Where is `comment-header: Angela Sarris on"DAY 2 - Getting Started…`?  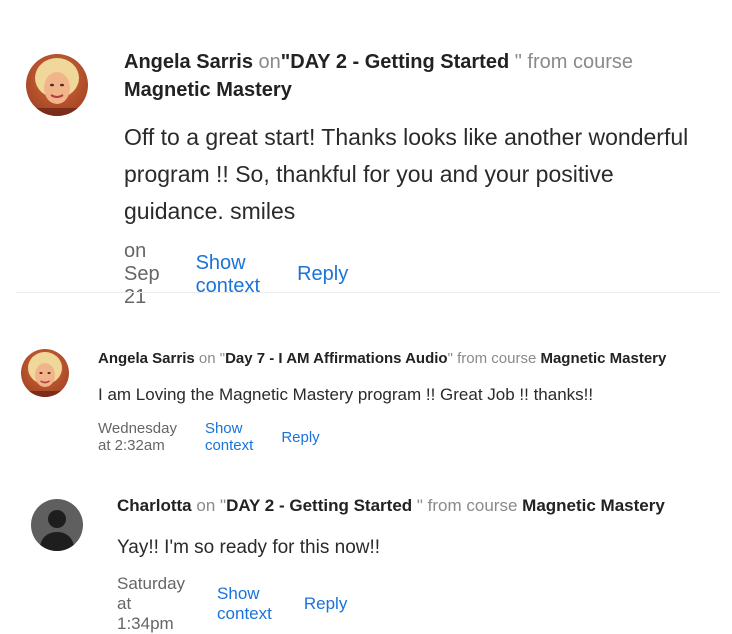 comment-header: Angela Sarris on"DAY 2 - Getting Started… is located at coordinates (414, 76).